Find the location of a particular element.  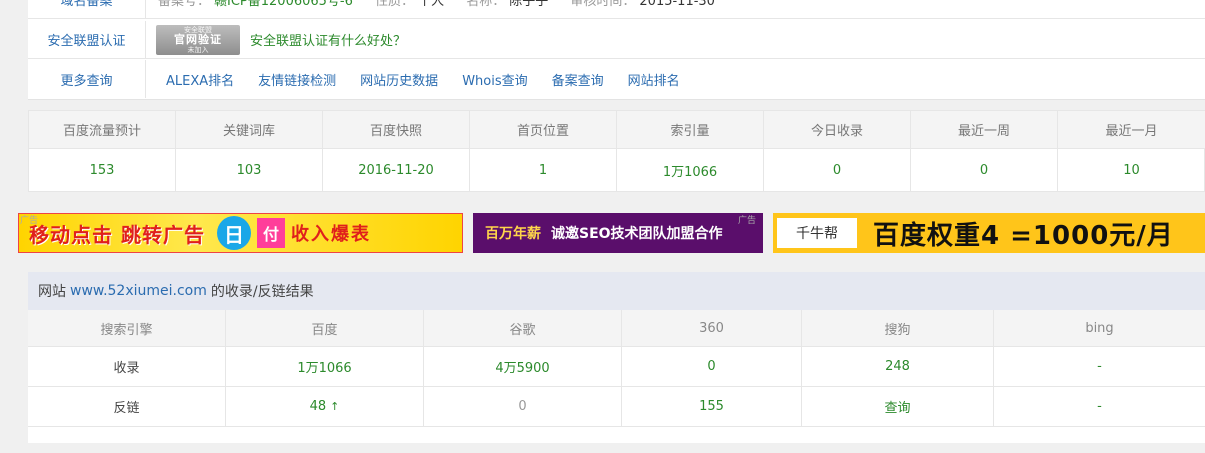

row-label-indexed: 收录 is located at coordinates (127, 366).